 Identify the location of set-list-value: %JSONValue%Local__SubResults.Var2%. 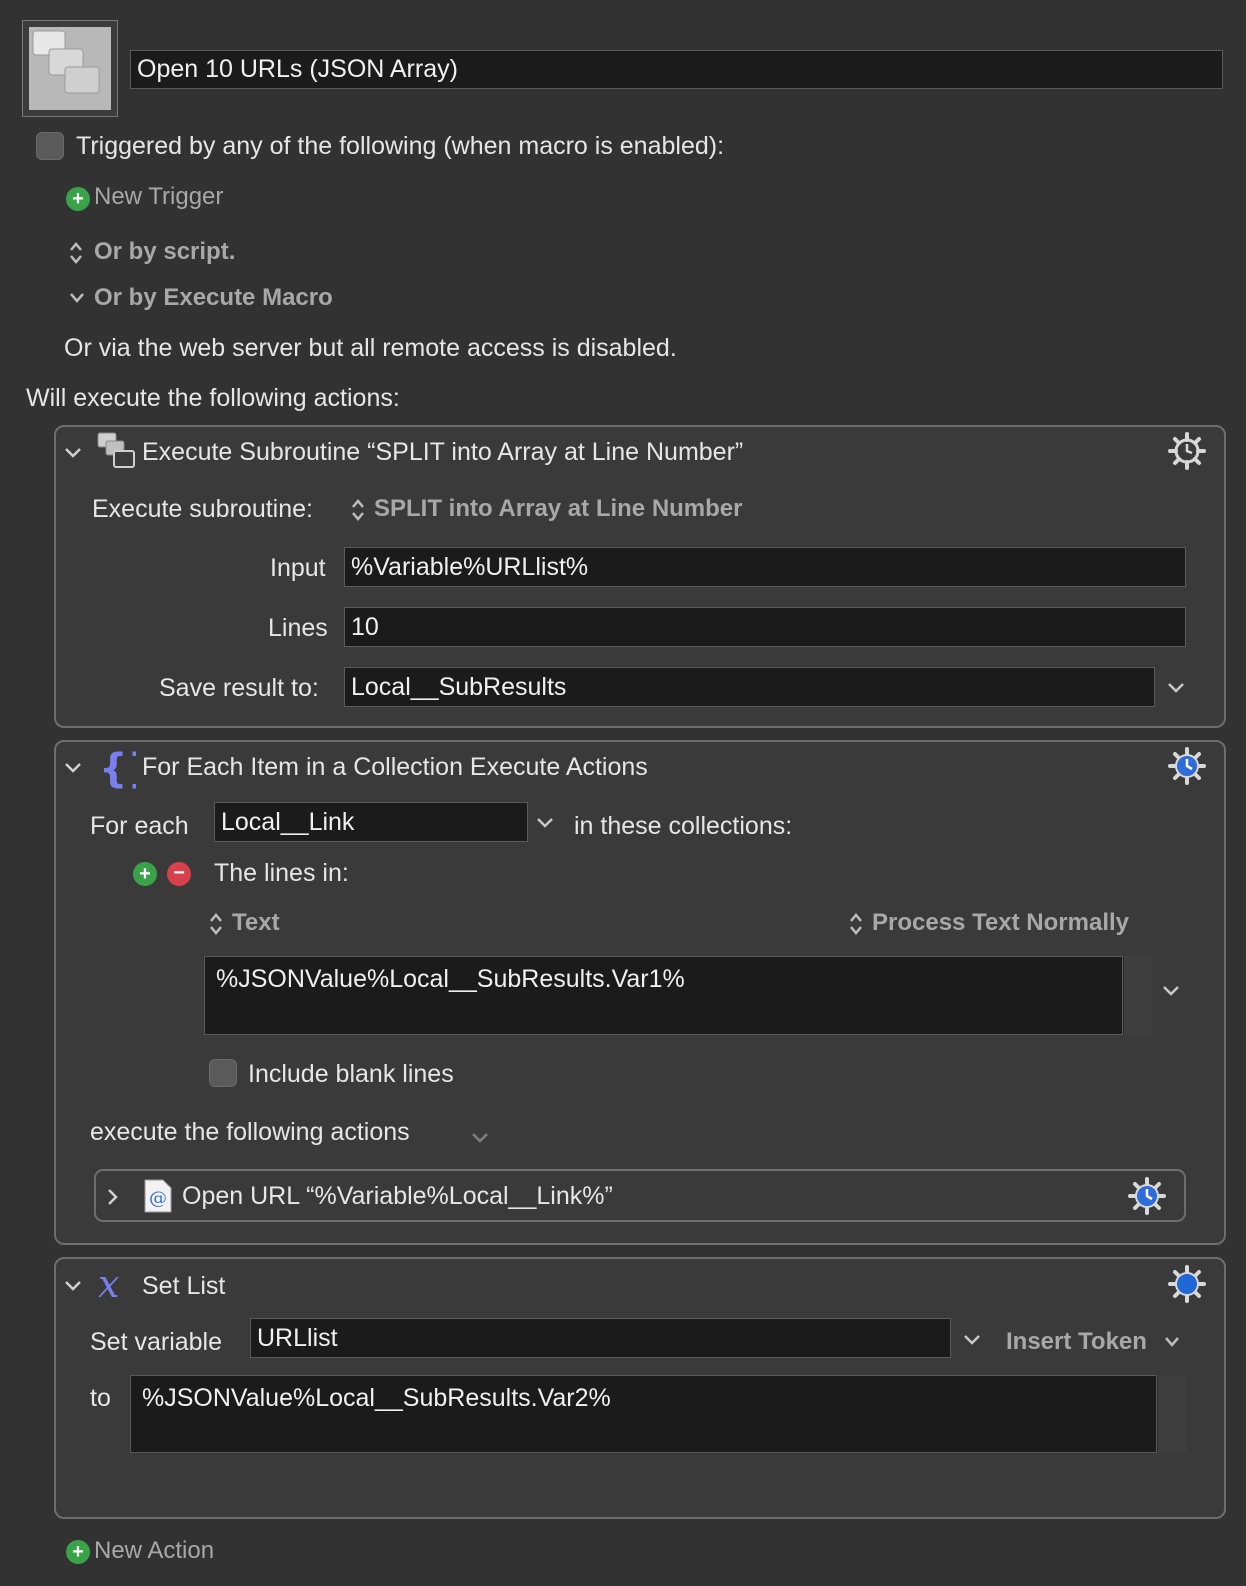
(376, 1398).